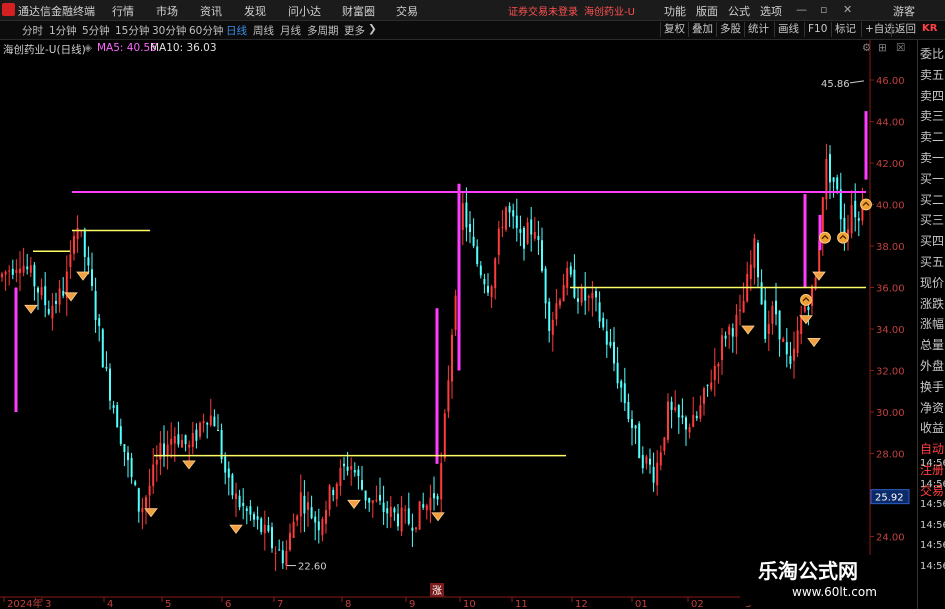 The width and height of the screenshot is (945, 609). I want to click on period-more: 更多, so click(354, 30).